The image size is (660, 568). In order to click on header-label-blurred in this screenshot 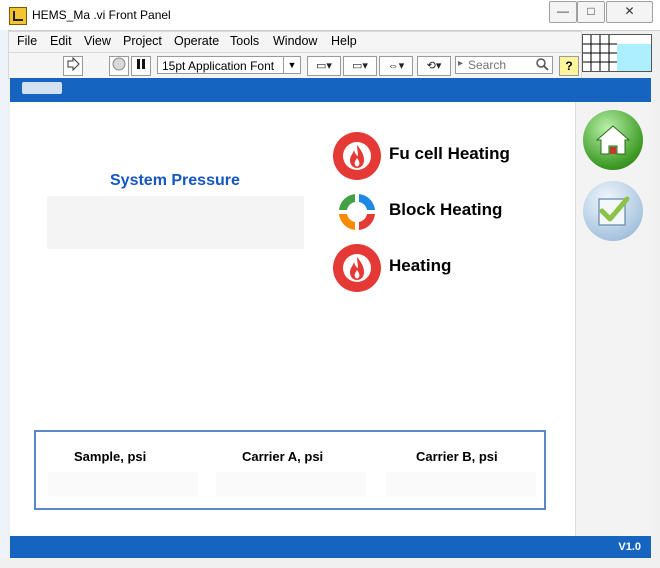, I will do `click(42, 88)`.